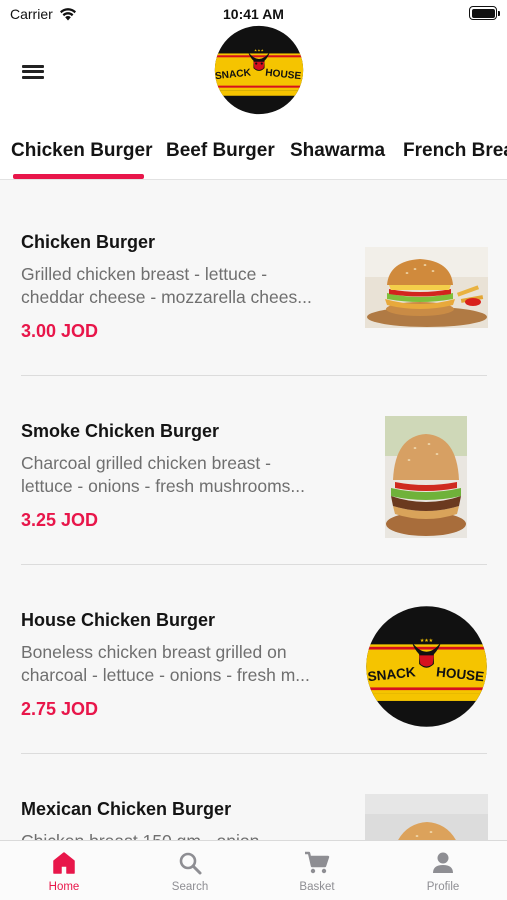 The image size is (507, 900). What do you see at coordinates (126, 809) in the screenshot?
I see `item-name: Mexican Chicken Burger` at bounding box center [126, 809].